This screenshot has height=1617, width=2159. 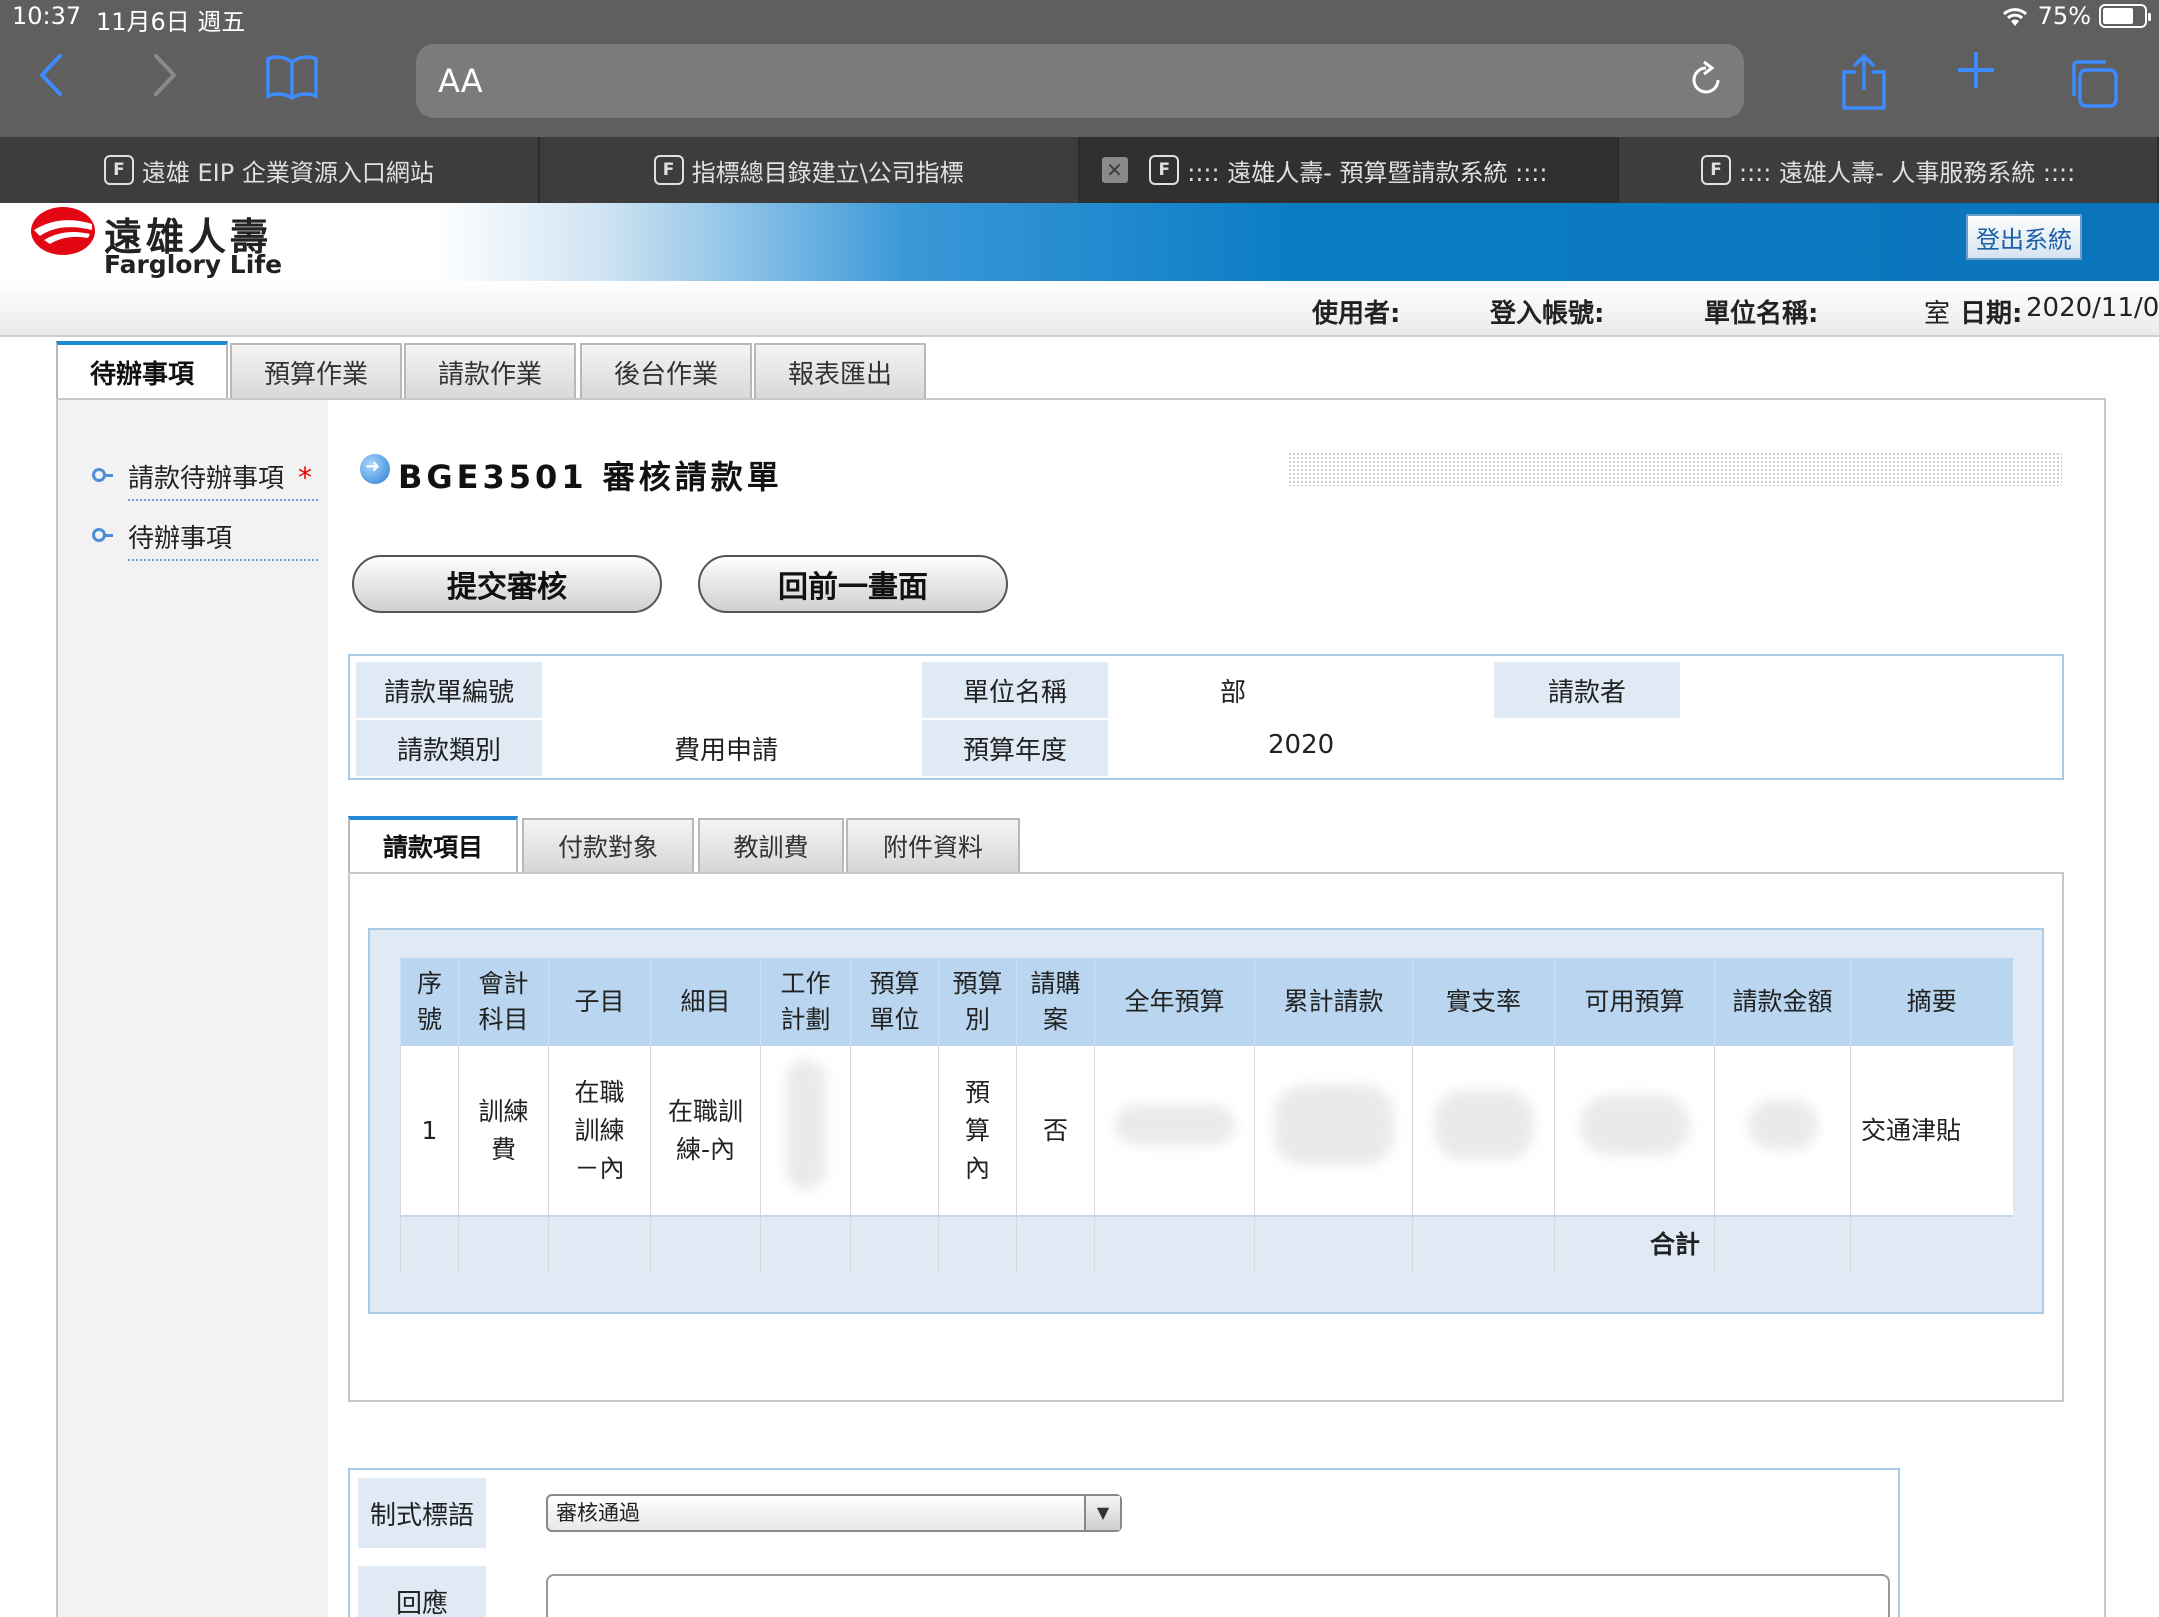 I want to click on col-header: 序 號, so click(x=429, y=1002).